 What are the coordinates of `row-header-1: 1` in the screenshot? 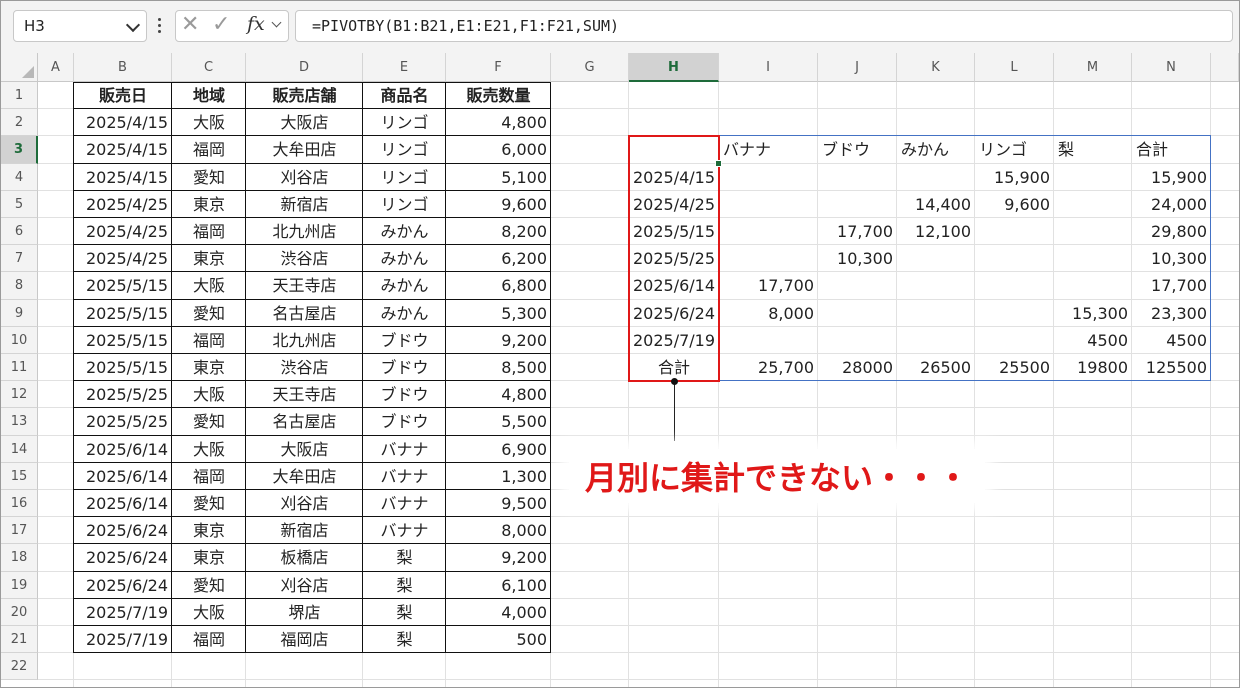 It's located at (19, 96).